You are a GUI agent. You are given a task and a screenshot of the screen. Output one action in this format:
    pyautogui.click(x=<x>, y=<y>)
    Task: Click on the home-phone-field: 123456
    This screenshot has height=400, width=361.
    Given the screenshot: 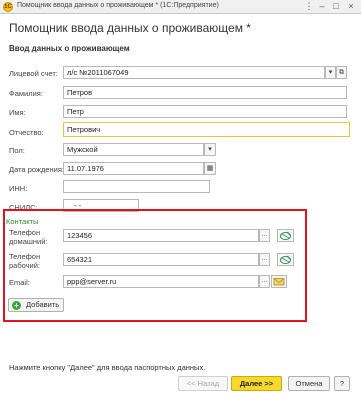 What is the action you would take?
    pyautogui.click(x=161, y=235)
    